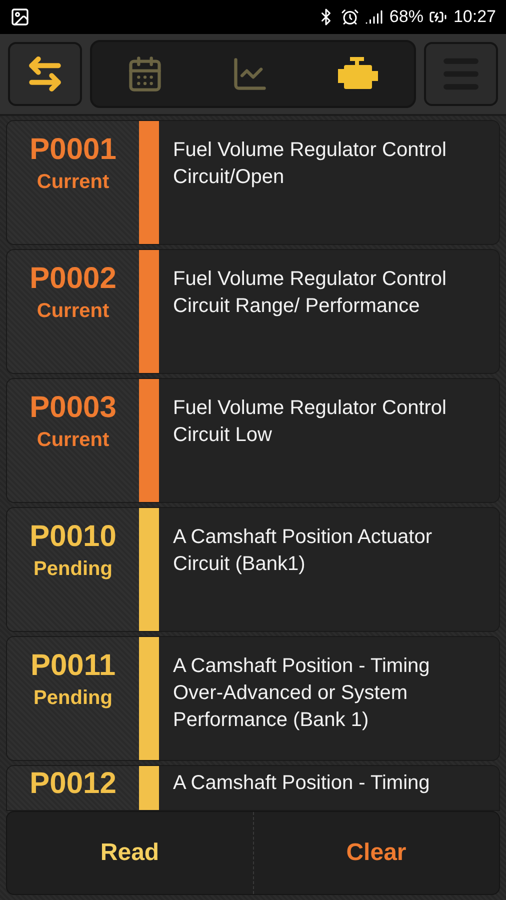  Describe the element at coordinates (45, 74) in the screenshot. I see `swap-button` at that location.